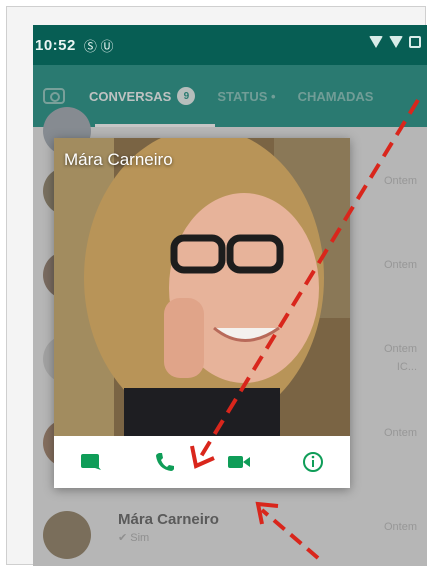 This screenshot has height=571, width=432. Describe the element at coordinates (415, 42) in the screenshot. I see `battery-icon` at that location.